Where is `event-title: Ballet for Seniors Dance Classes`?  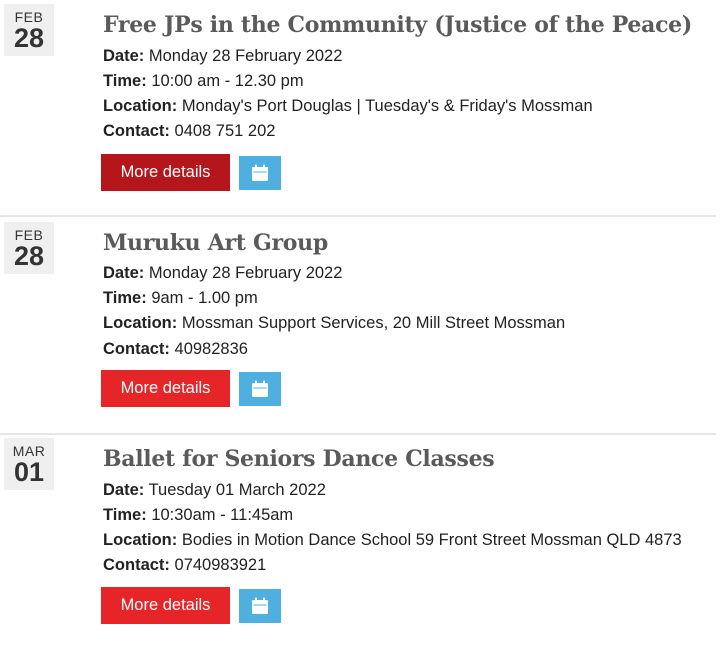
event-title: Ballet for Seniors Dance Classes is located at coordinates (299, 459).